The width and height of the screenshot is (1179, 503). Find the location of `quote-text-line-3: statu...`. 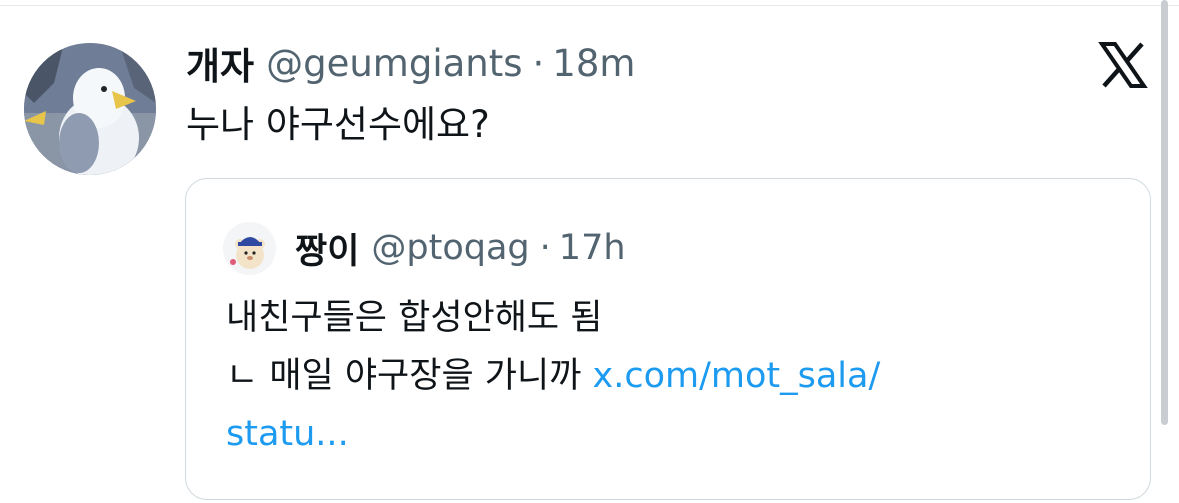

quote-text-line-3: statu... is located at coordinates (676, 434).